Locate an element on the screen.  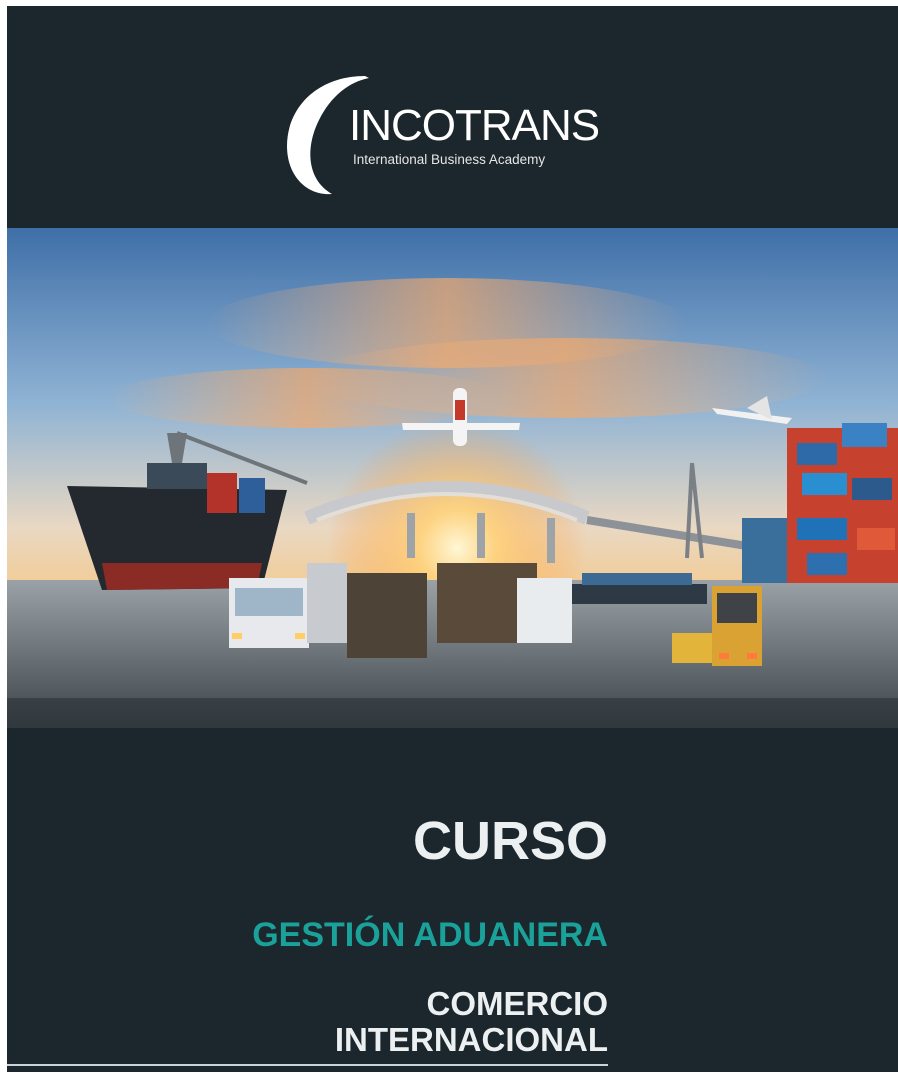
incotrans-logo: INCOTRANS International Business Academy is located at coordinates (462, 133).